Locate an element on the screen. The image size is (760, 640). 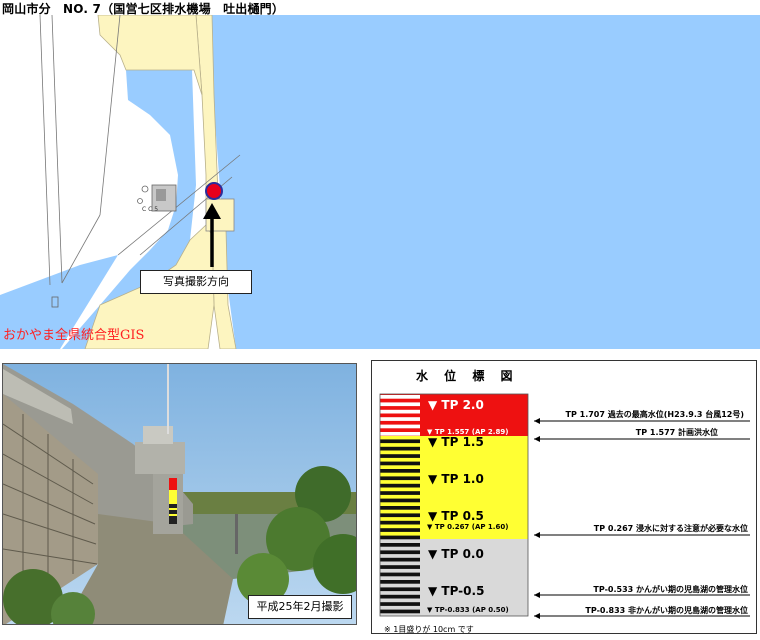
water-level-note: TP 0.267 浸水に対する注意が必要な水位 is located at coordinates (670, 528).